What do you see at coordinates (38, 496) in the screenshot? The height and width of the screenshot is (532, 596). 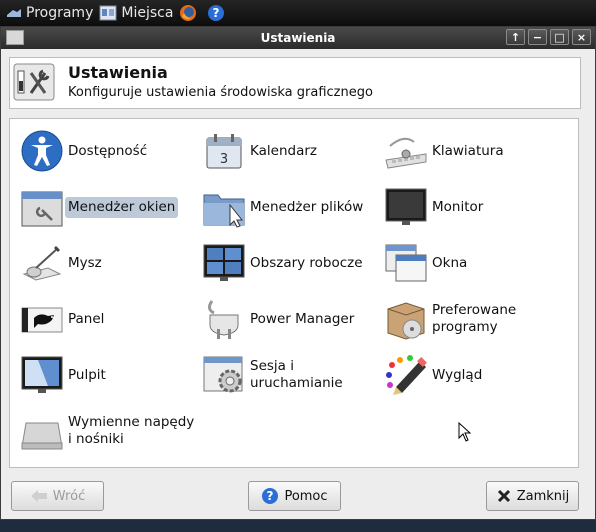 I see `back-arrow-icon` at bounding box center [38, 496].